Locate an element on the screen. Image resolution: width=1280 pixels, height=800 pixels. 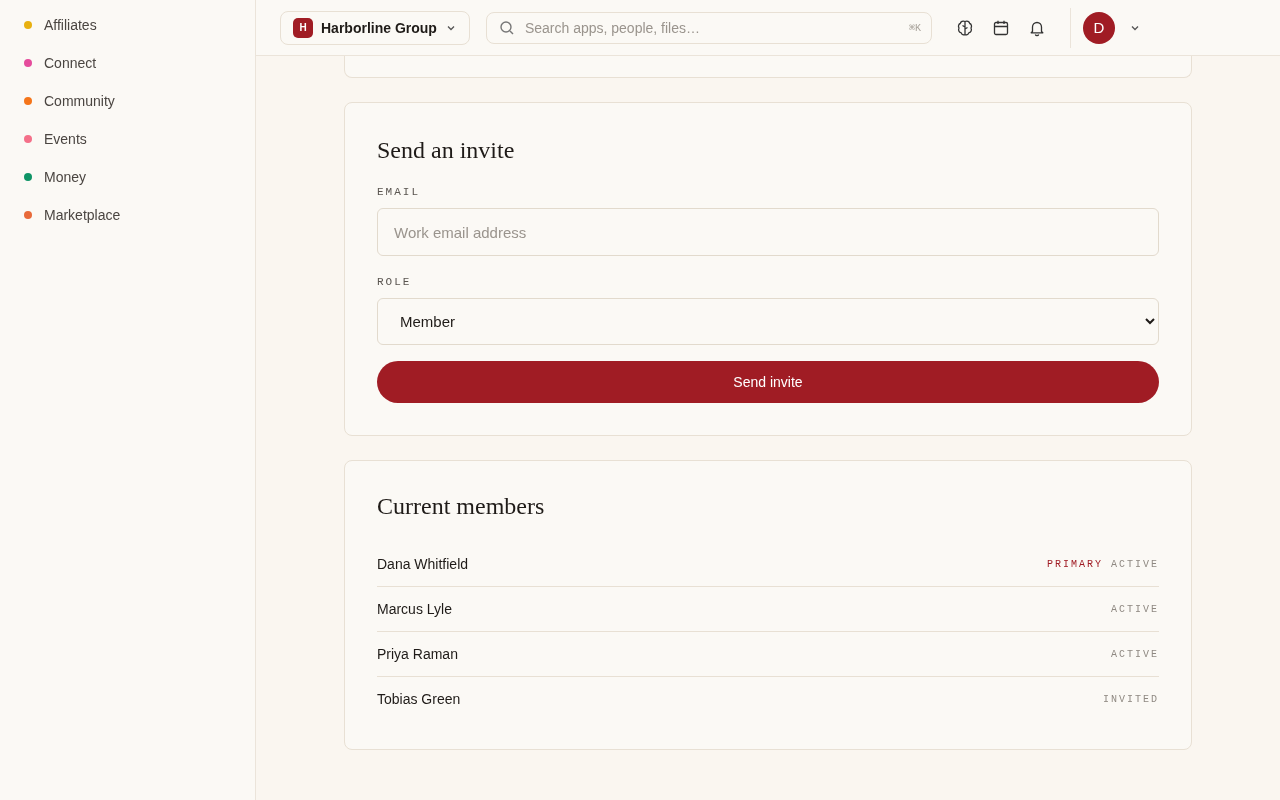
sidebar-item: Connect is located at coordinates (127, 63).